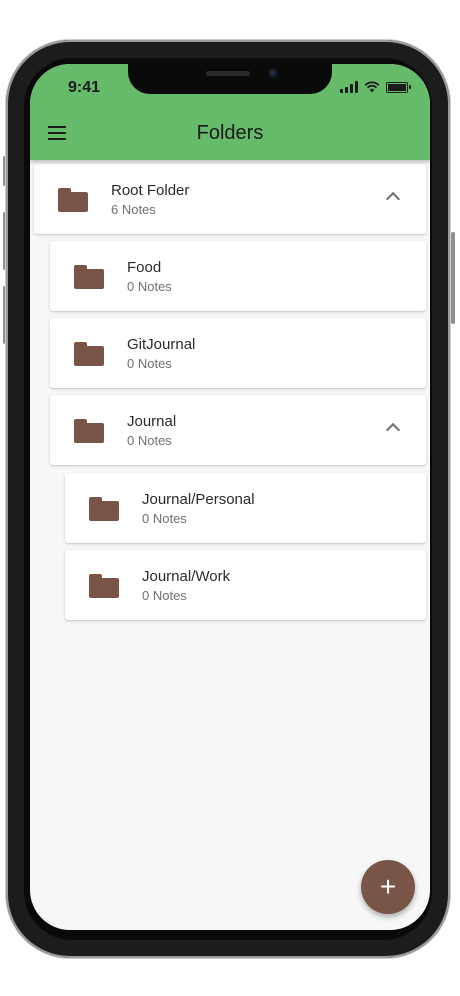 The image size is (460, 996). Describe the element at coordinates (453, 278) in the screenshot. I see `power-button` at that location.